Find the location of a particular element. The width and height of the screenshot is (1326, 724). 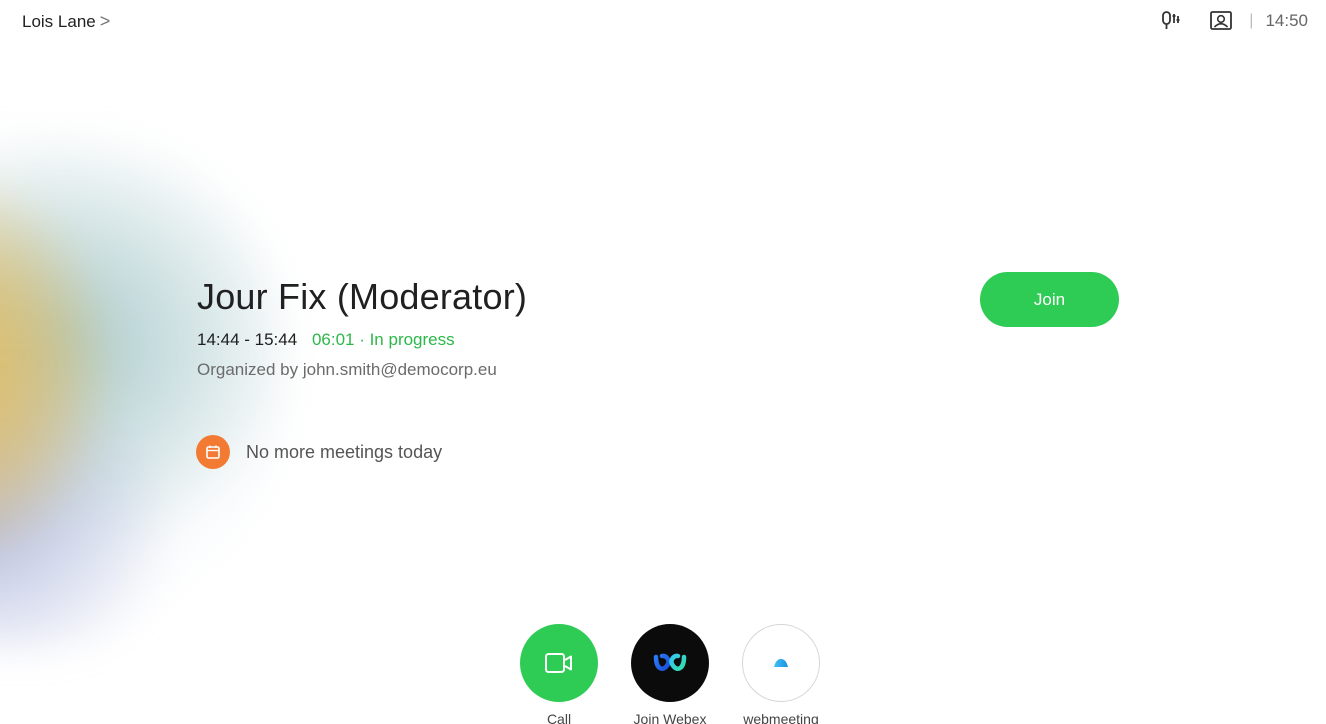

agenda-message: No more meetings today is located at coordinates (344, 451).